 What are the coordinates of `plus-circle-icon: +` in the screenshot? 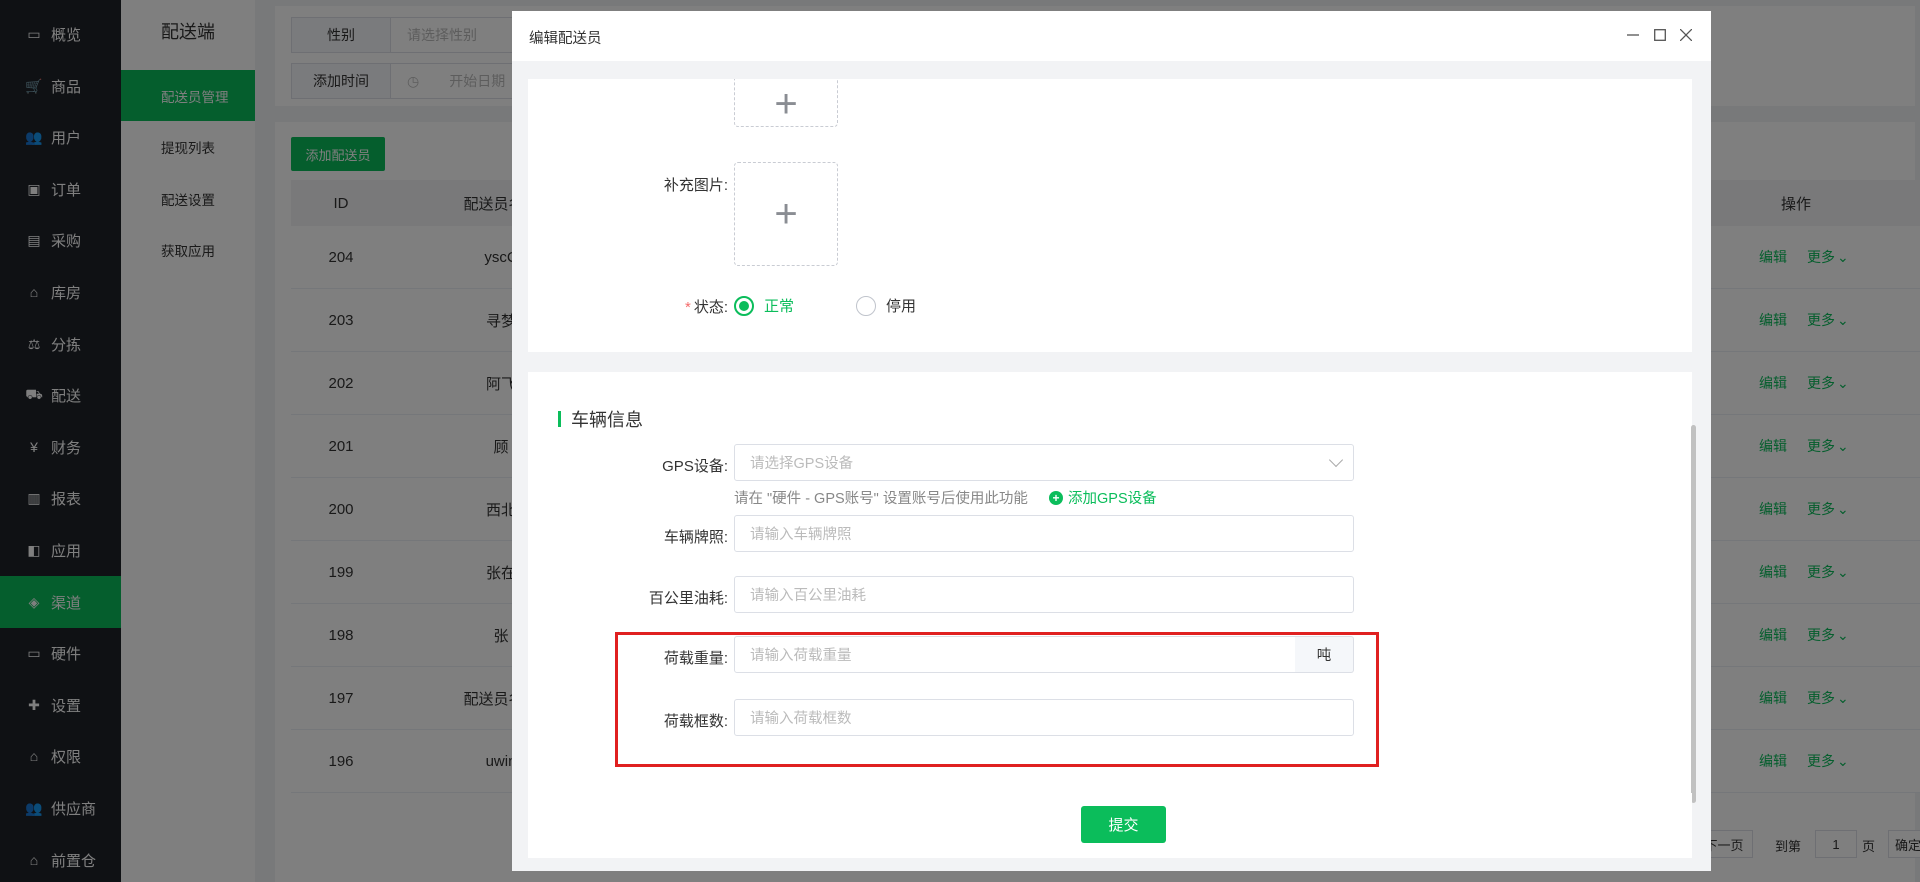 It's located at (1056, 497).